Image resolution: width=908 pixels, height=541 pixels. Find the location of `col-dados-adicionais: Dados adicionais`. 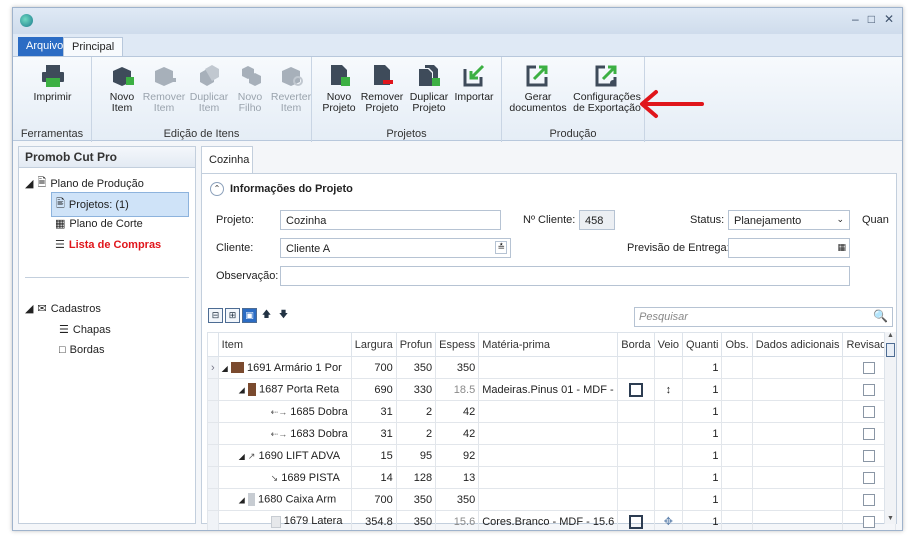

col-dados-adicionais: Dados adicionais is located at coordinates (797, 344).